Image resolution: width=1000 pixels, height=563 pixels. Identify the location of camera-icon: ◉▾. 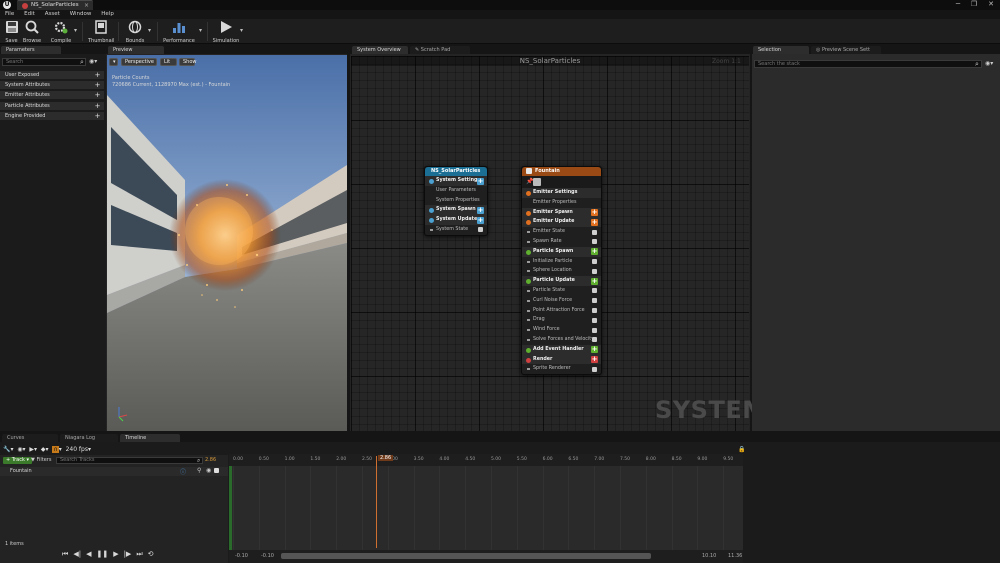
(21, 449).